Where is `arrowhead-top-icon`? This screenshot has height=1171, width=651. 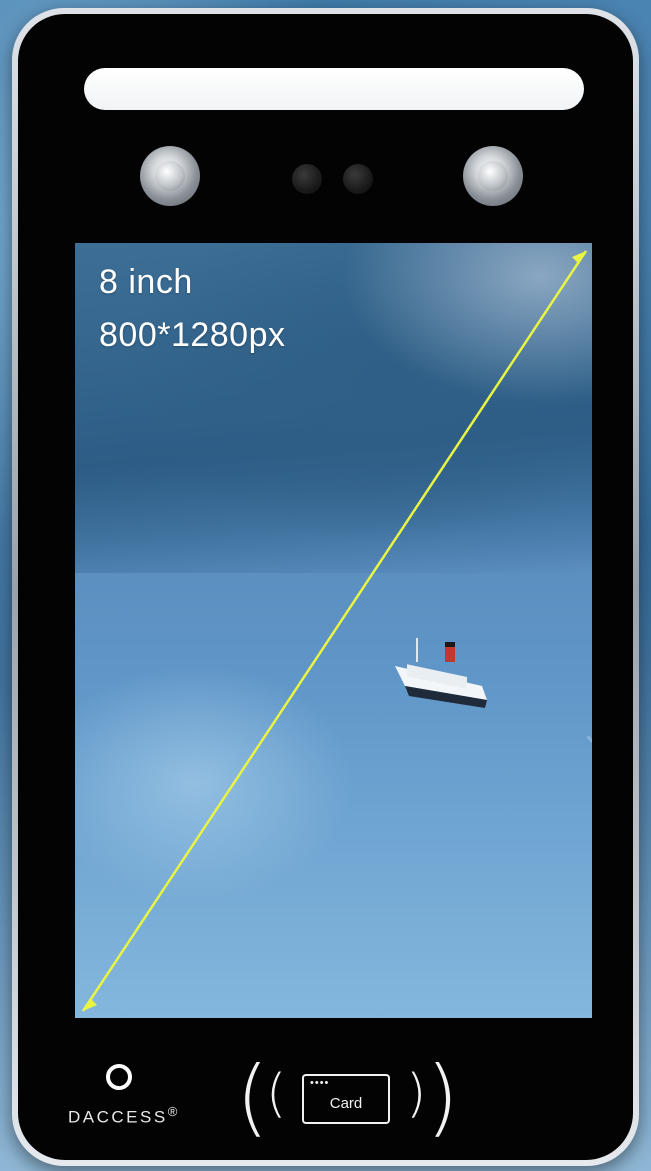
arrowhead-top-icon is located at coordinates (579, 257).